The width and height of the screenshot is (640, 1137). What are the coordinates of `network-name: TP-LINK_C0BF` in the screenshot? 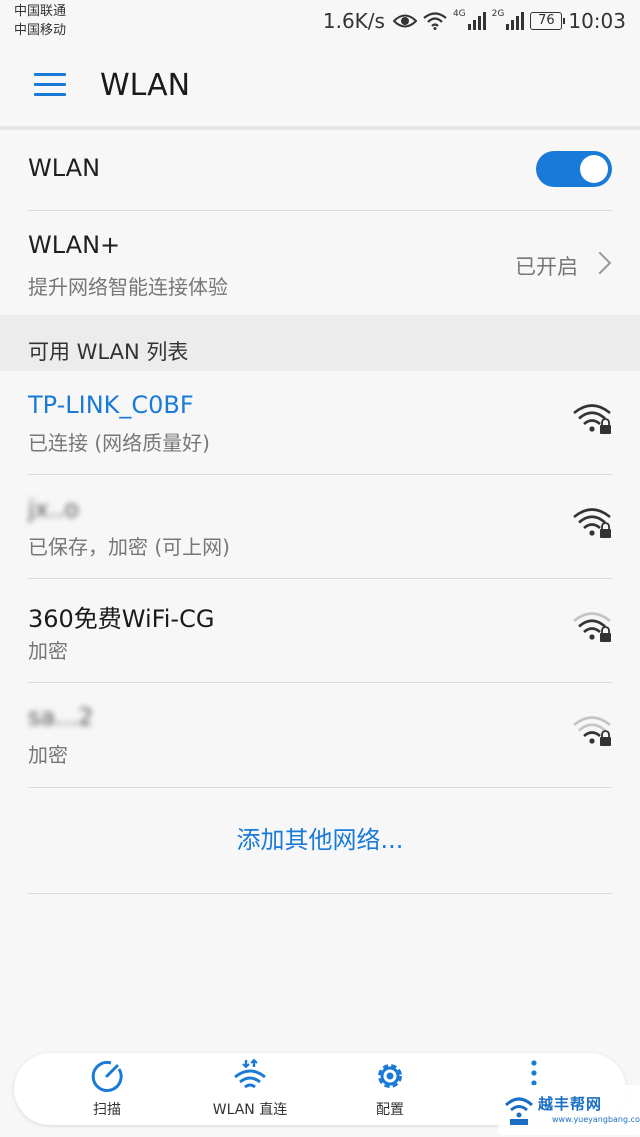 It's located at (111, 405).